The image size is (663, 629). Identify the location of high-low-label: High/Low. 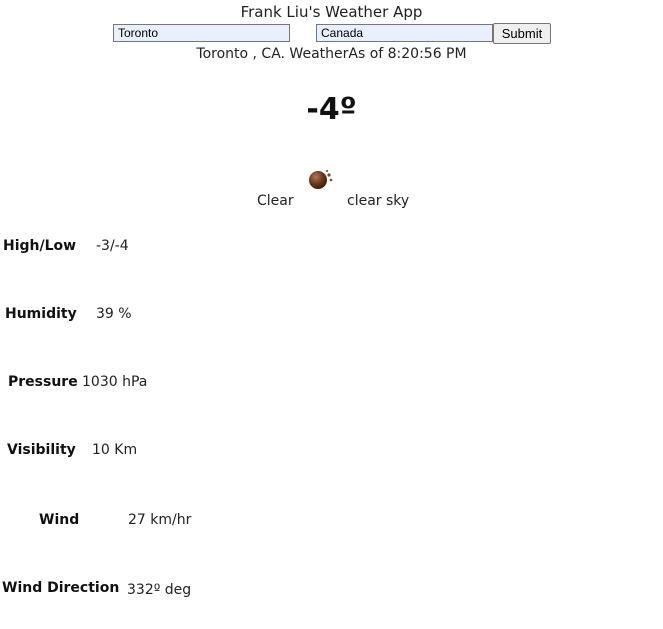
(40, 246).